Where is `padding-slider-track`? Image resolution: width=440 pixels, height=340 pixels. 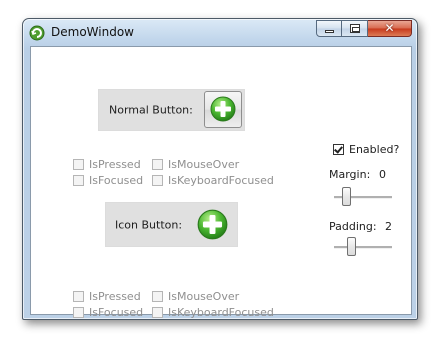 padding-slider-track is located at coordinates (363, 247).